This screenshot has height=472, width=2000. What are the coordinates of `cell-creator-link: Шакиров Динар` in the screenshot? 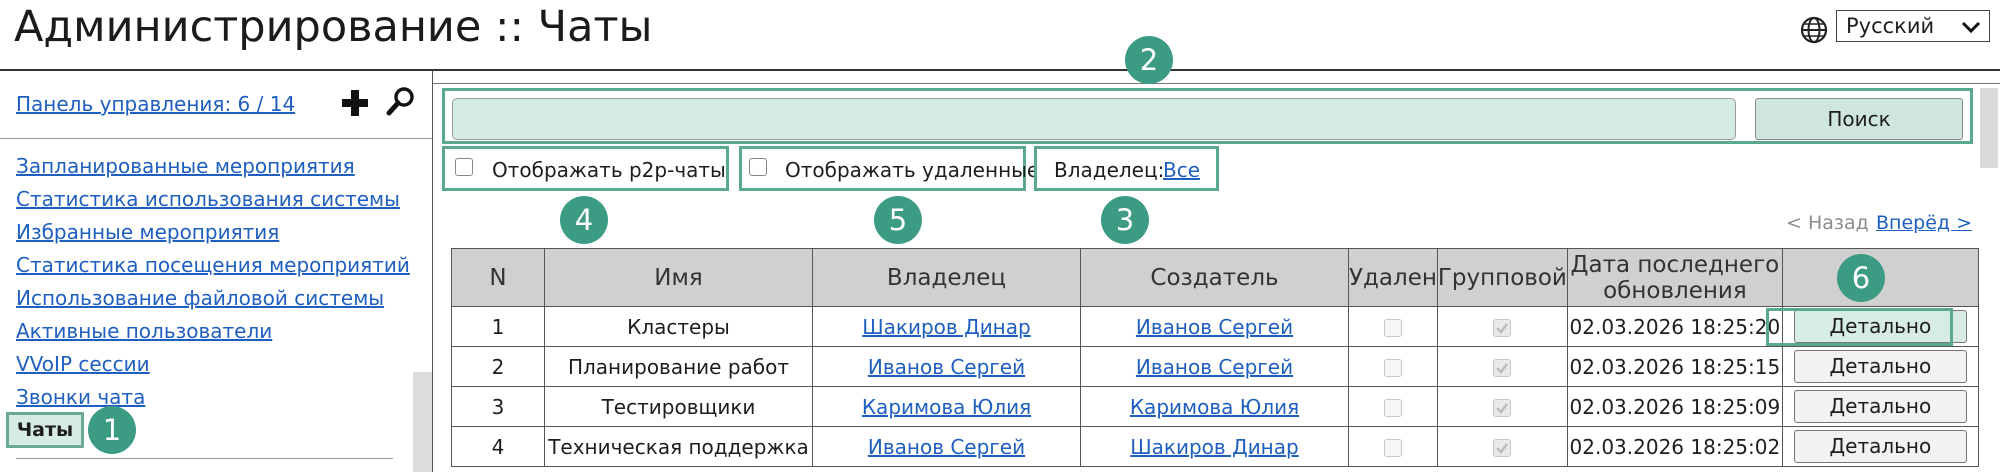 It's located at (1214, 447).